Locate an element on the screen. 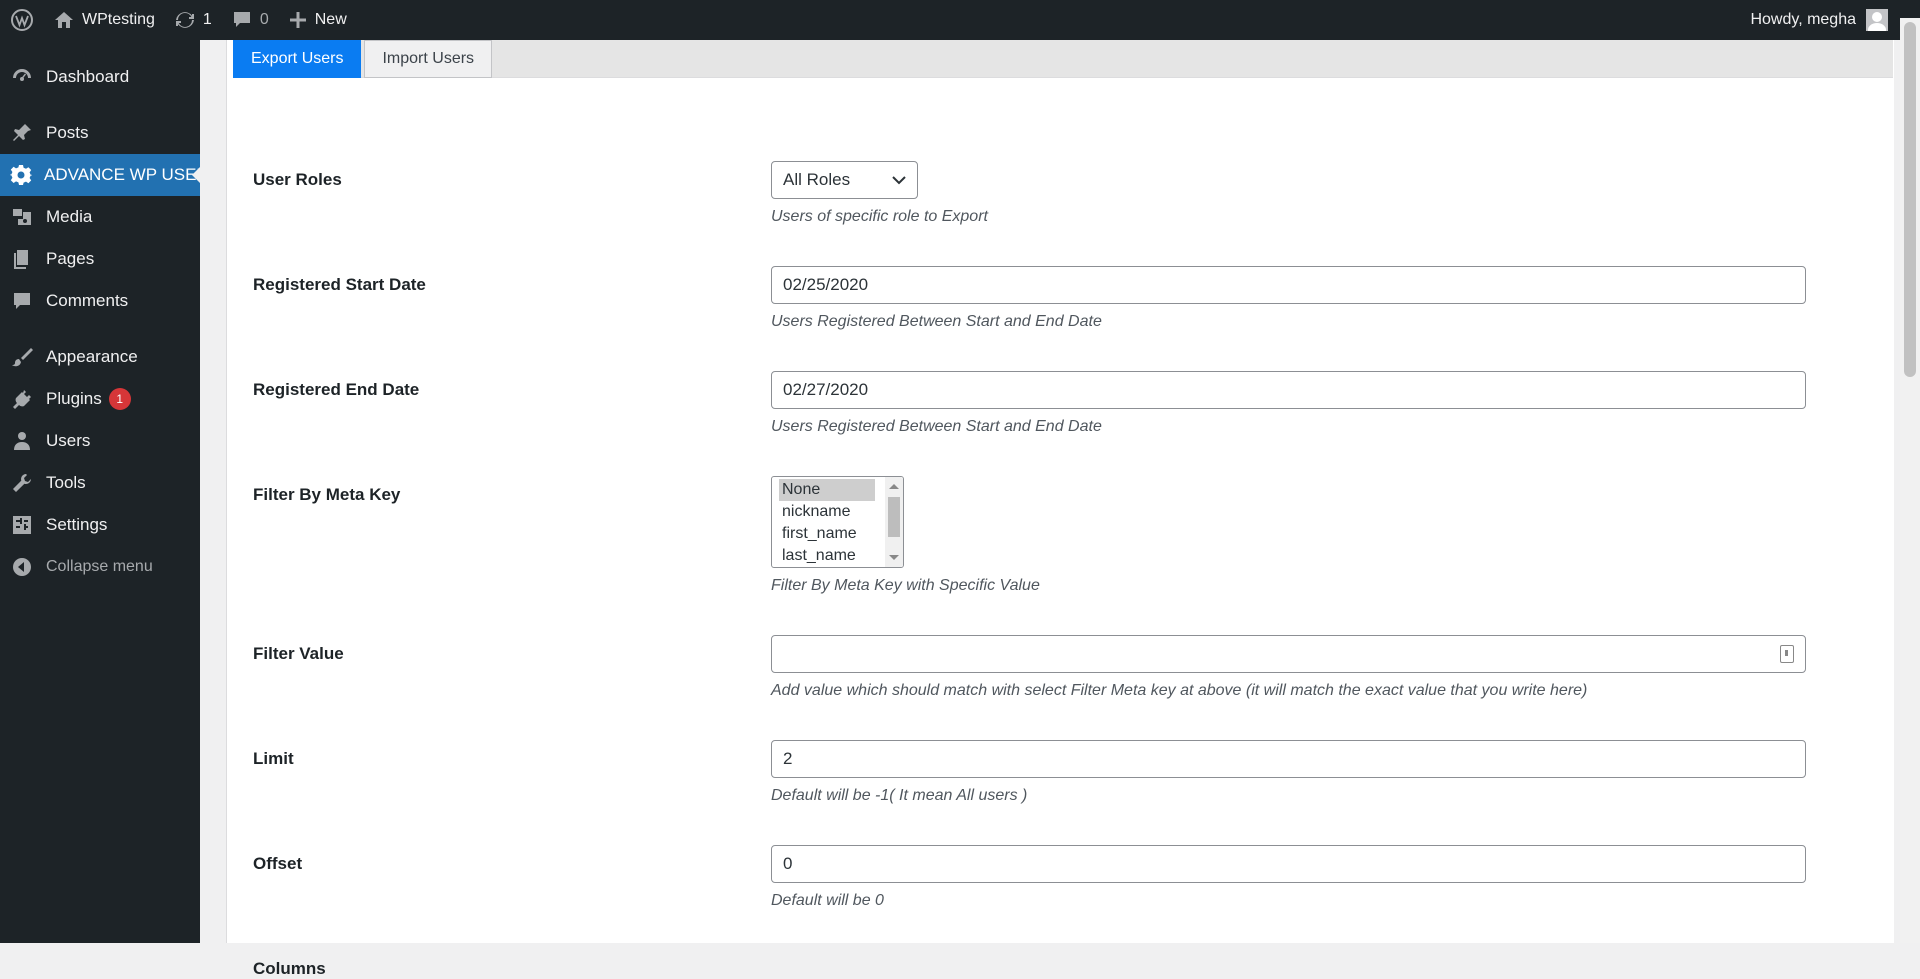 This screenshot has height=979, width=1920. brush-icon is located at coordinates (22, 357).